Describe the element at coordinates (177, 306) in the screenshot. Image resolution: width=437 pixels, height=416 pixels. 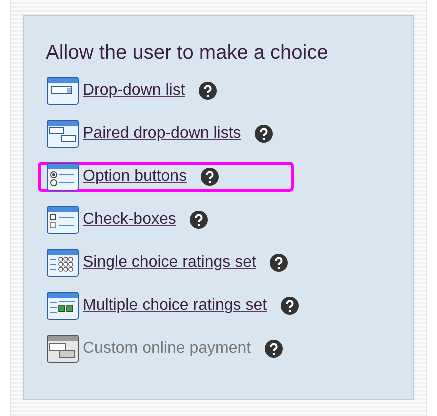
I see `item-link: Multiple choice ratings set` at that location.